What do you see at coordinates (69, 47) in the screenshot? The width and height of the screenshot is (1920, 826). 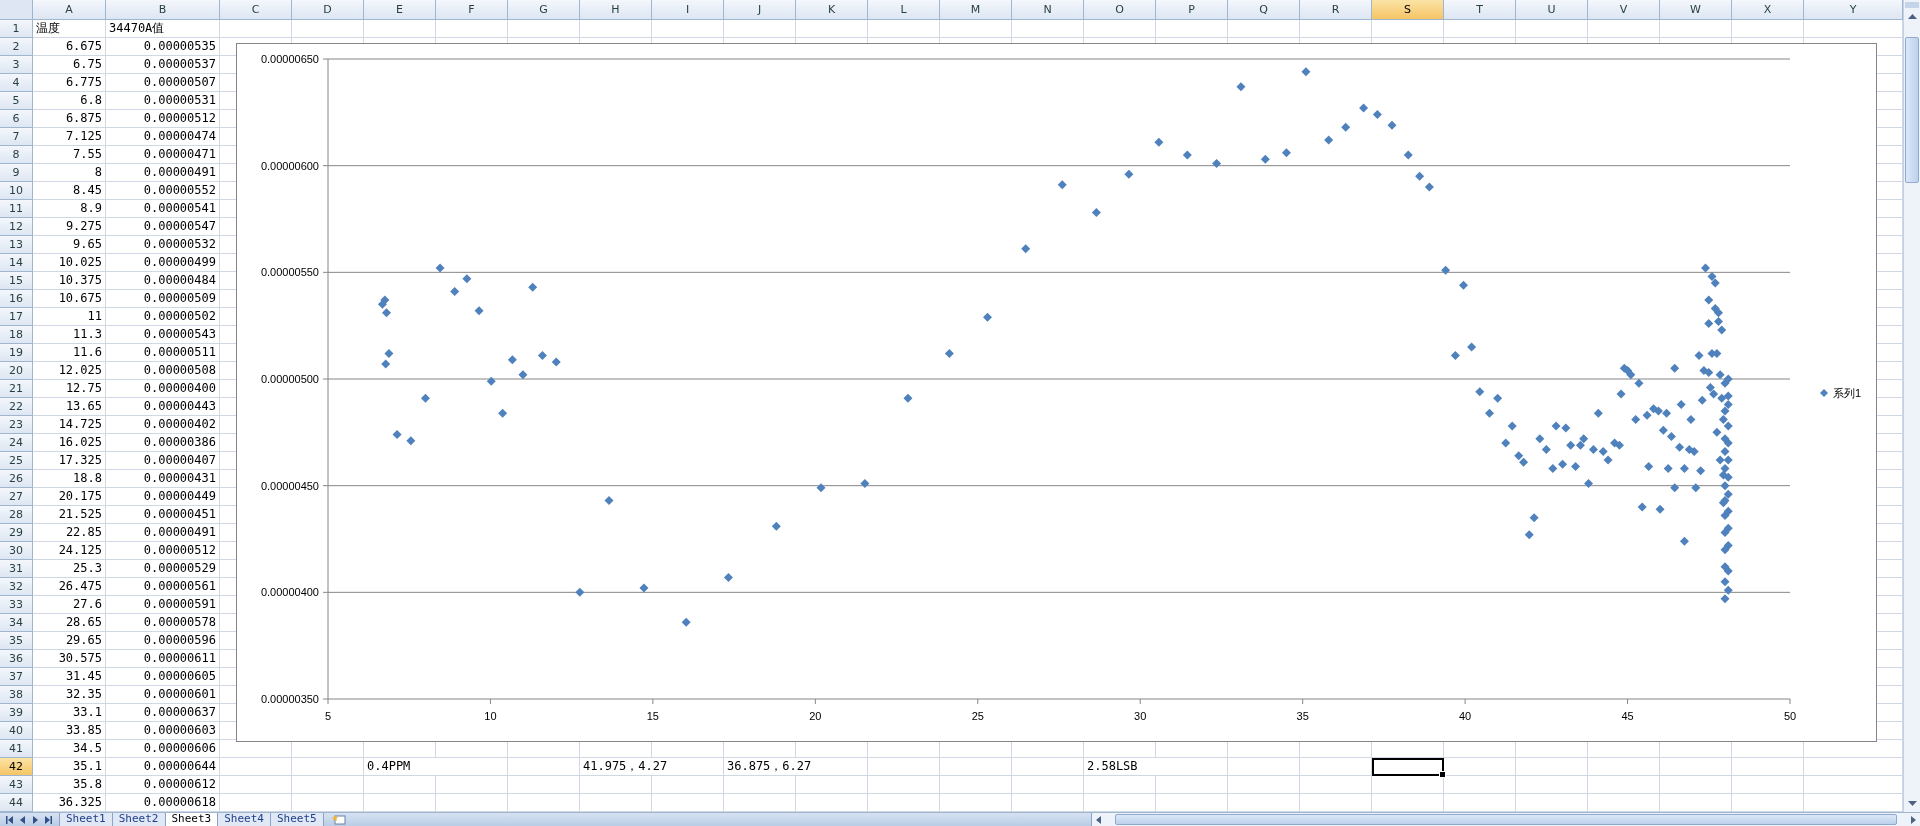 I see `table-cell: 6.675` at bounding box center [69, 47].